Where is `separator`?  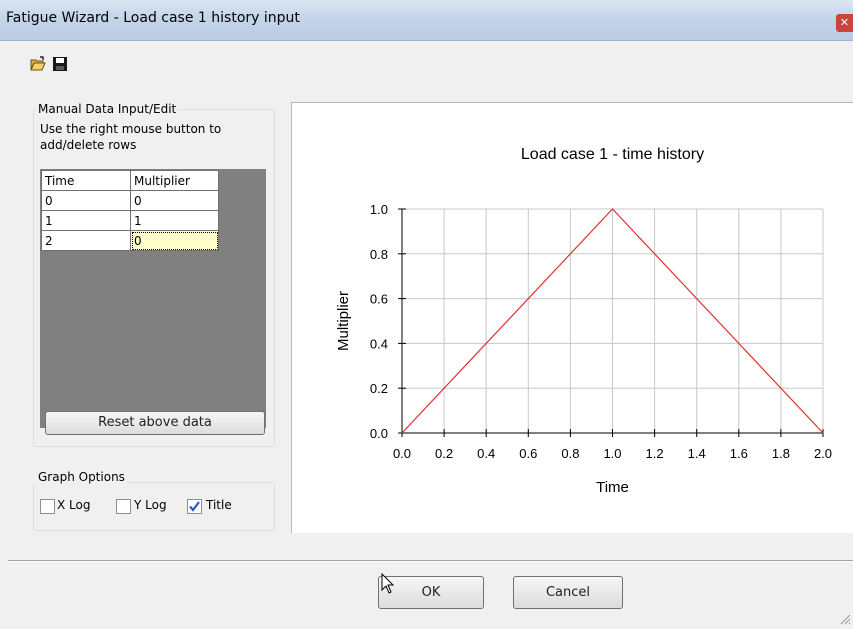
separator is located at coordinates (430, 561).